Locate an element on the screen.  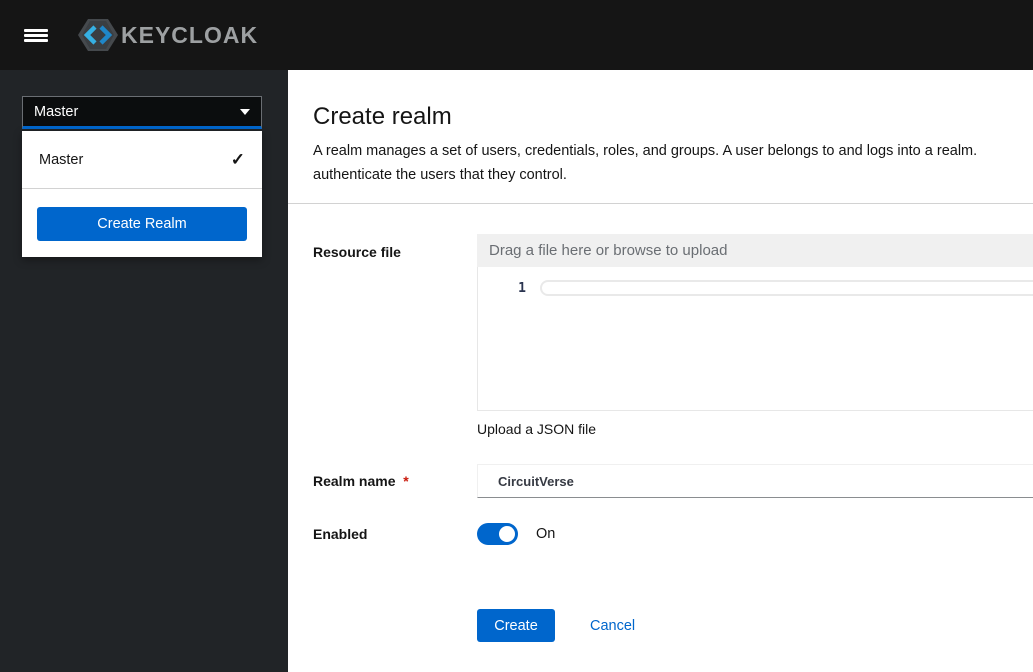
enabled-toggle is located at coordinates (497, 534).